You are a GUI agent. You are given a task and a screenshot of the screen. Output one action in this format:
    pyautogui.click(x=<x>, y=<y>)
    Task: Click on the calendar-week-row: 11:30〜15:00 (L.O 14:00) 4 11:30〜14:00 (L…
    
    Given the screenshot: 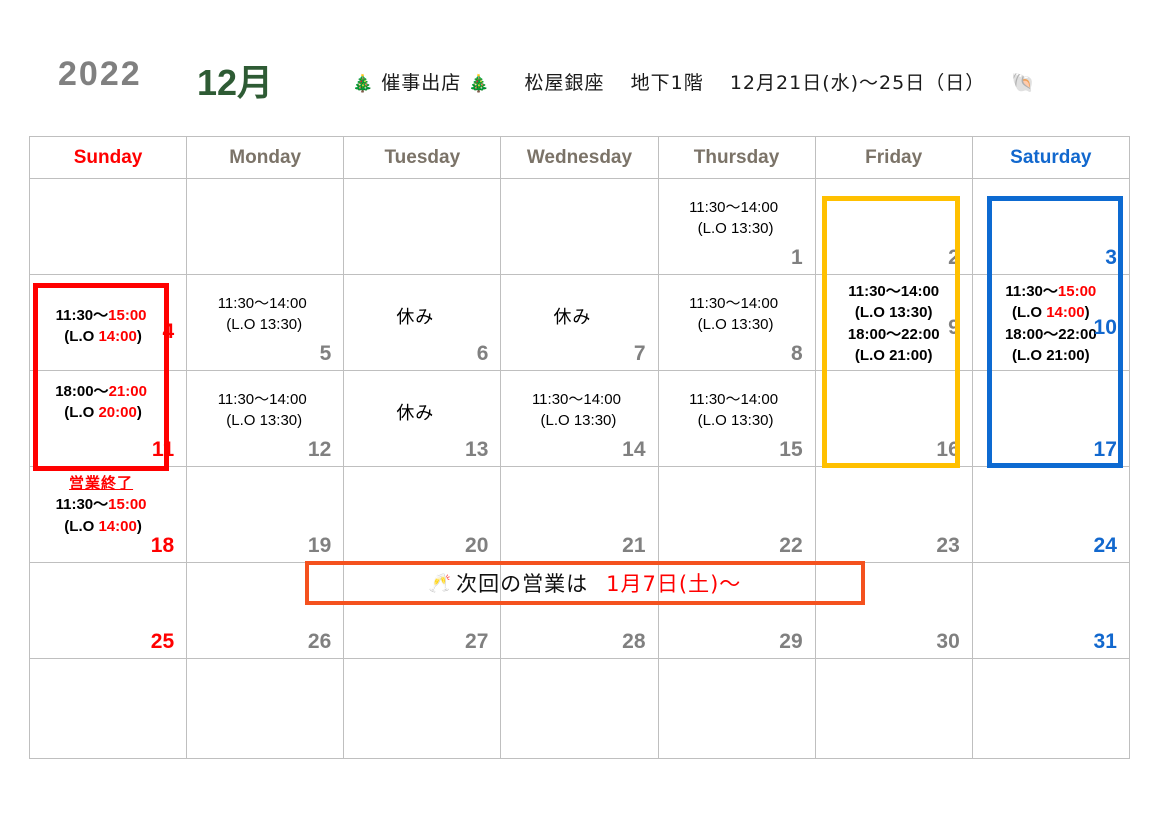 What is the action you would take?
    pyautogui.click(x=579, y=322)
    